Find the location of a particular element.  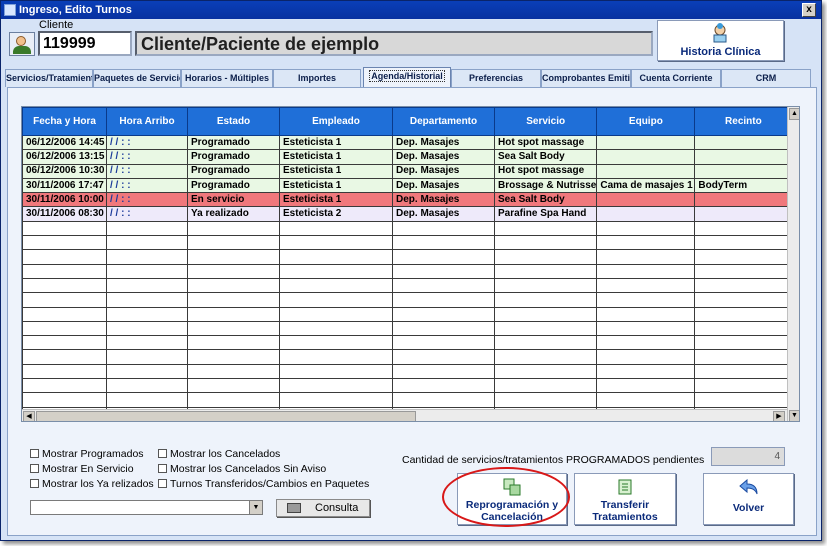

consulta-button: Consulta is located at coordinates (323, 508).